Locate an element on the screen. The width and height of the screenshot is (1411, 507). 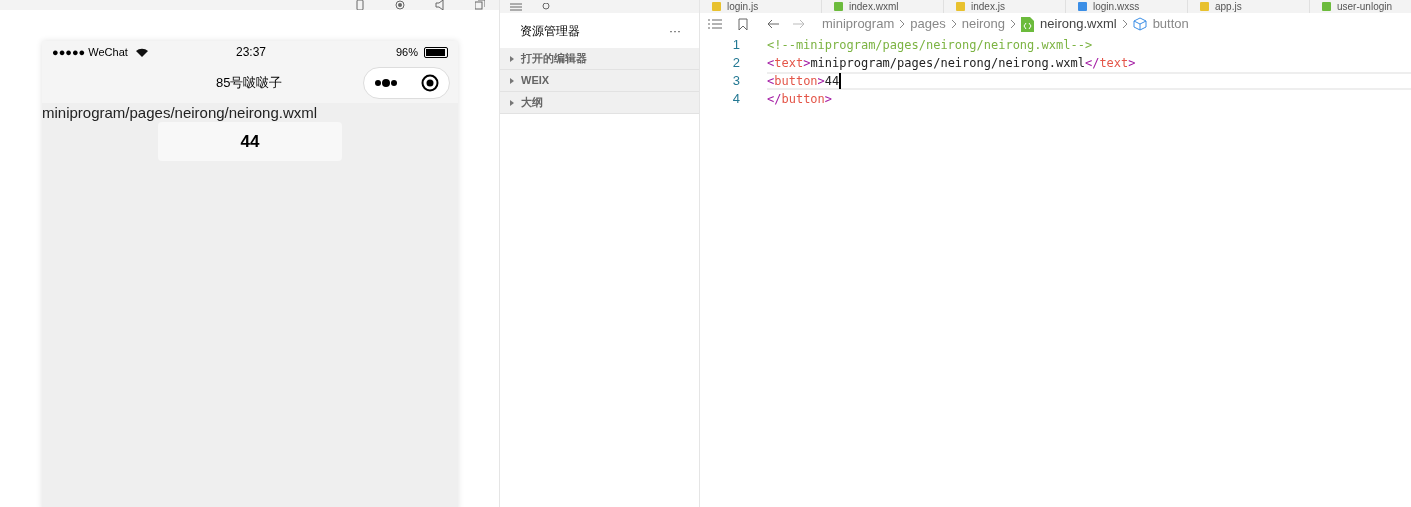
more-icon is located at coordinates (386, 83).